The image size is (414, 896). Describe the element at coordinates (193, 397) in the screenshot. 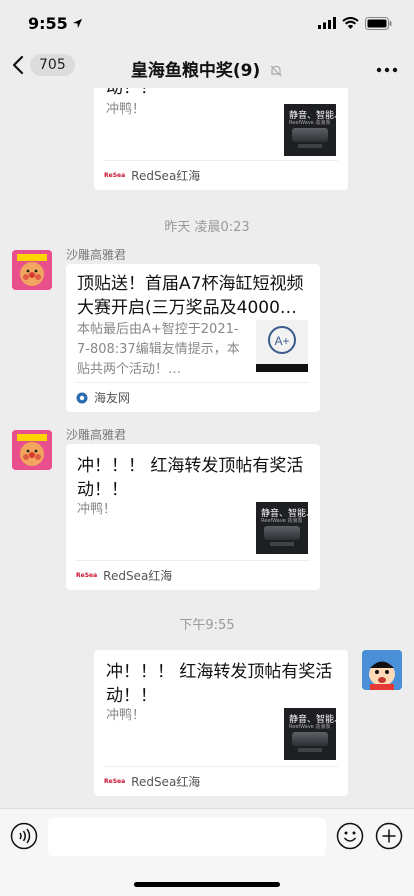

I see `card-source: 海友网` at that location.